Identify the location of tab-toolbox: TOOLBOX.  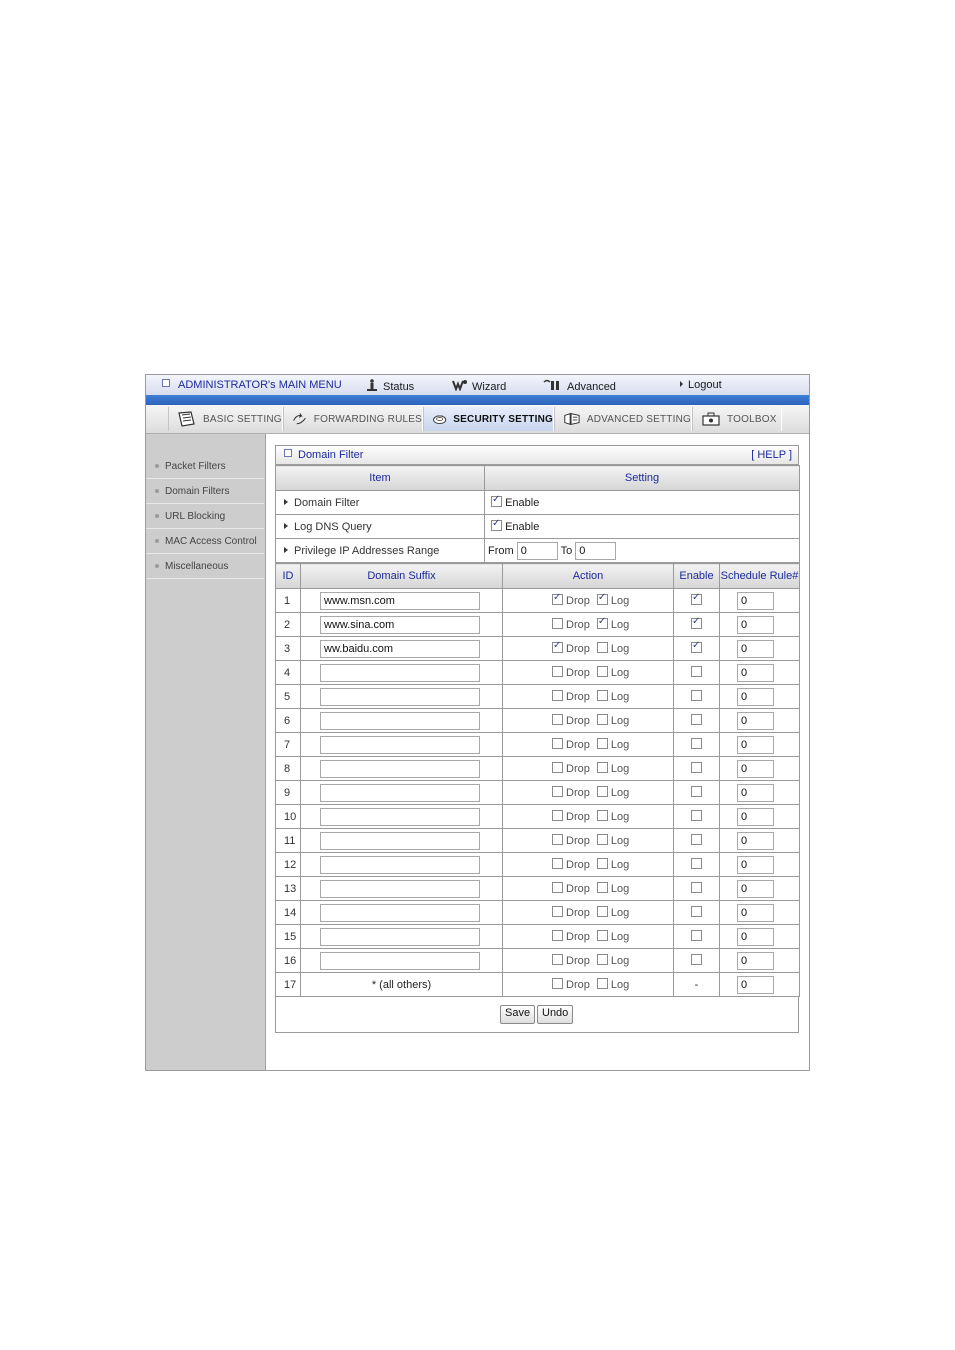
(737, 419).